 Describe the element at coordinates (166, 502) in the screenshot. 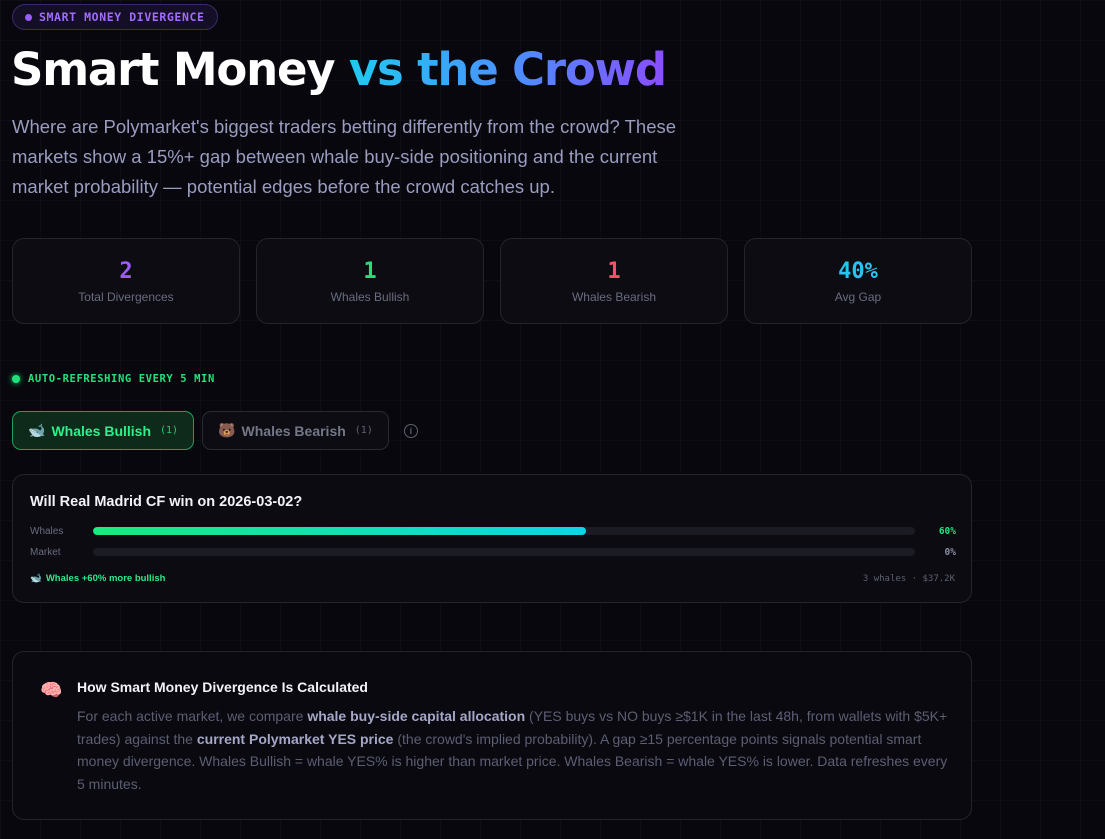

I see `market-question: Will Real Madrid CF win on 2026-03-02?` at that location.